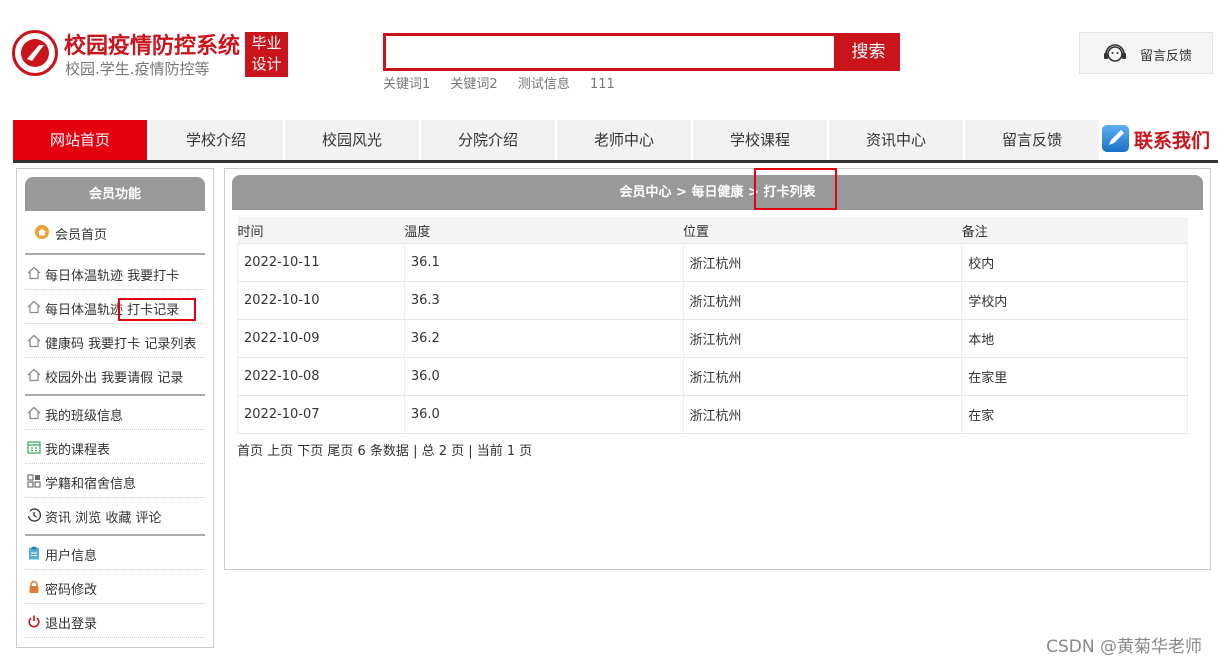  I want to click on cell-temperature: 36.3, so click(544, 300).